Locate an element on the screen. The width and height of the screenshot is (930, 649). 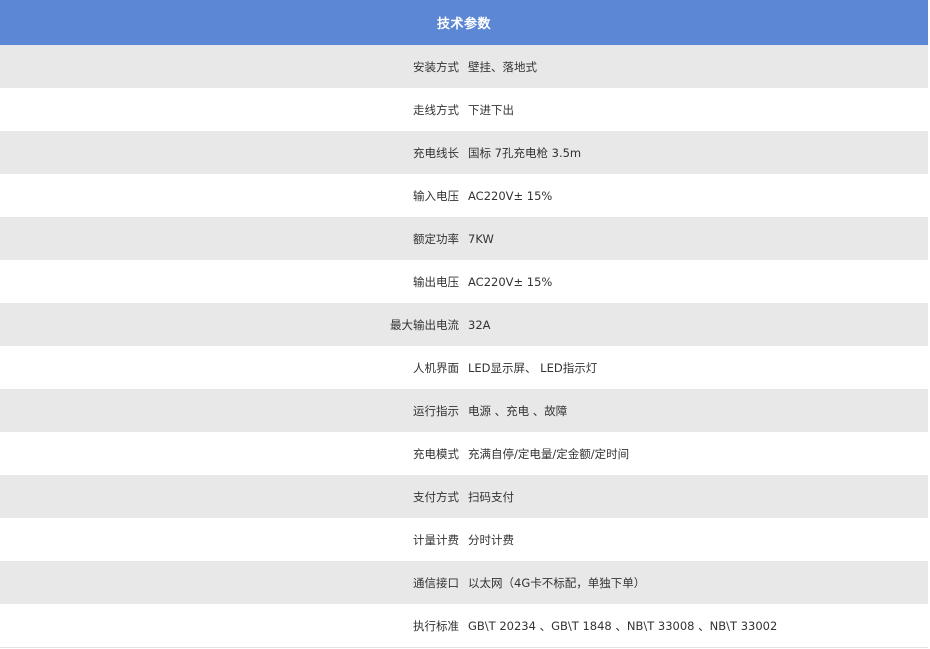
spec-value: 壁挂、落地式 is located at coordinates (502, 66).